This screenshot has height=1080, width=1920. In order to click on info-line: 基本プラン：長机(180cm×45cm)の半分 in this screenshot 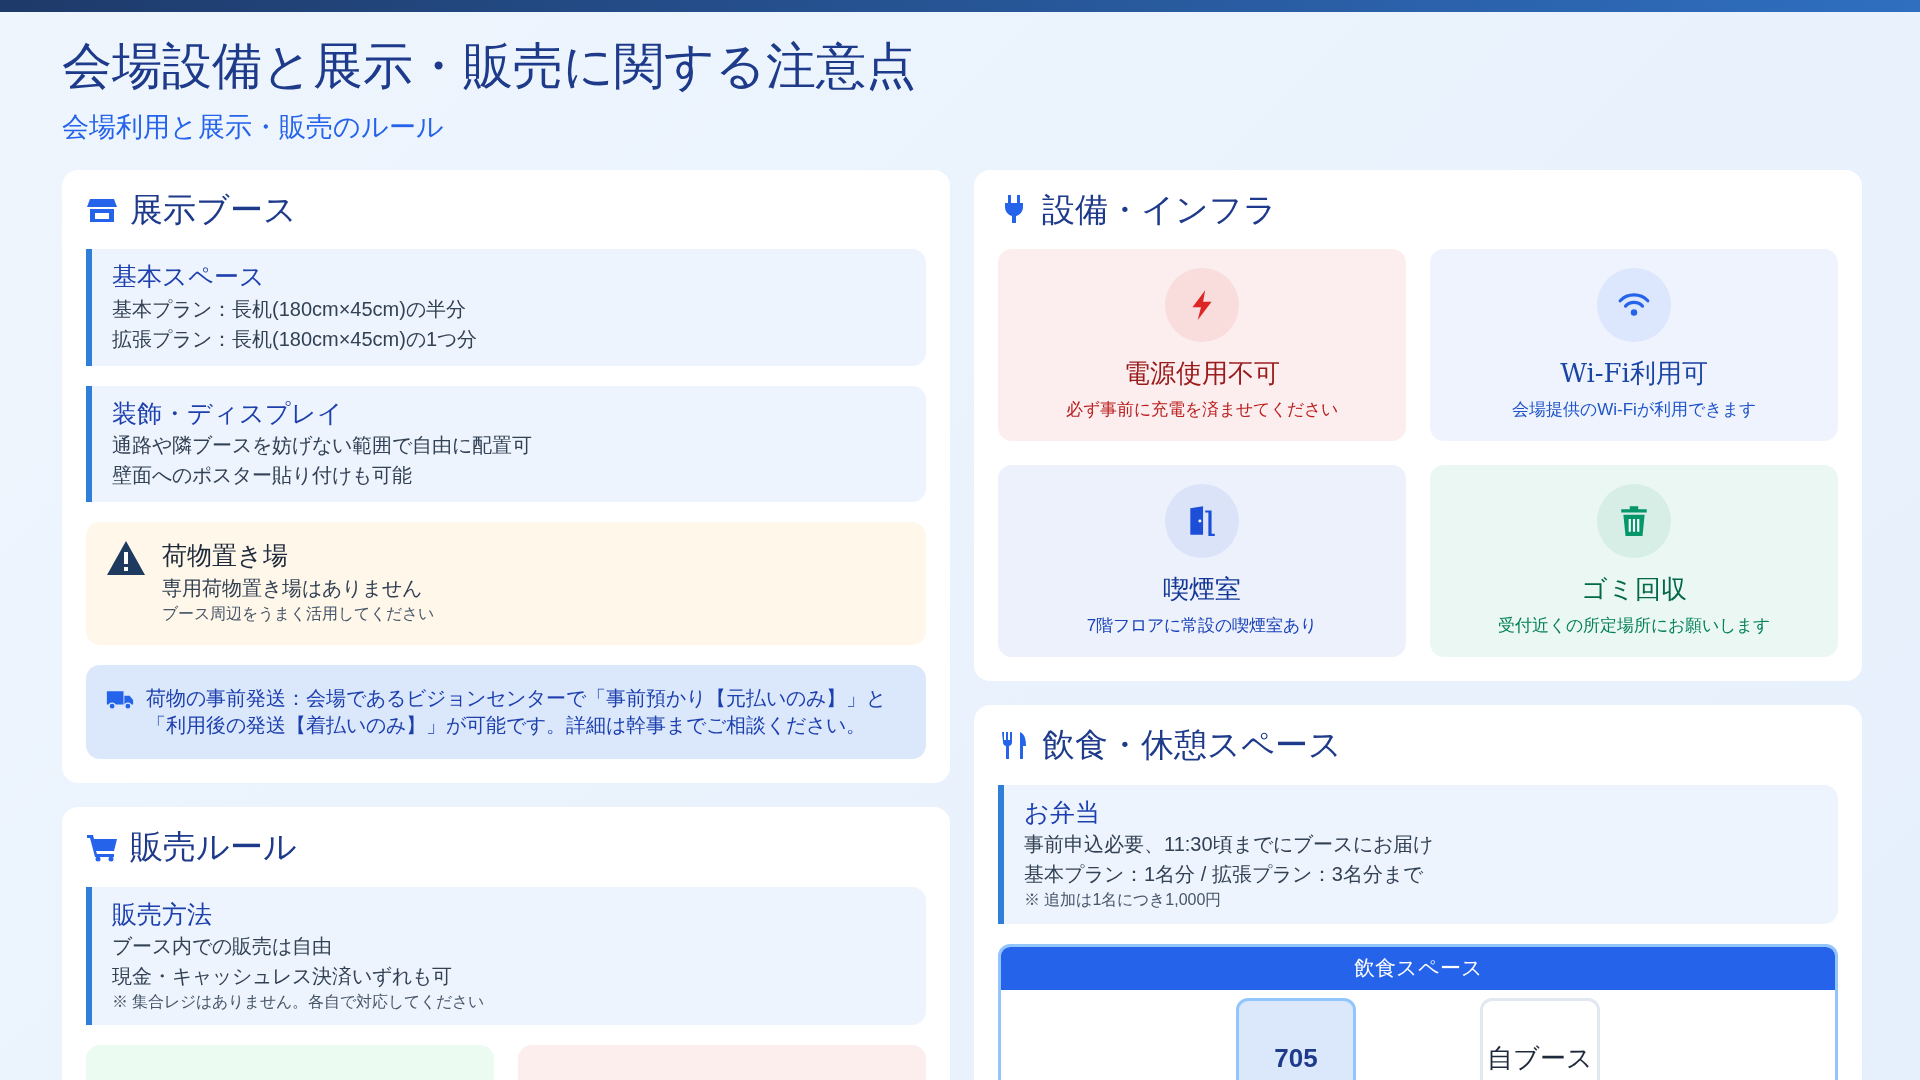, I will do `click(289, 309)`.